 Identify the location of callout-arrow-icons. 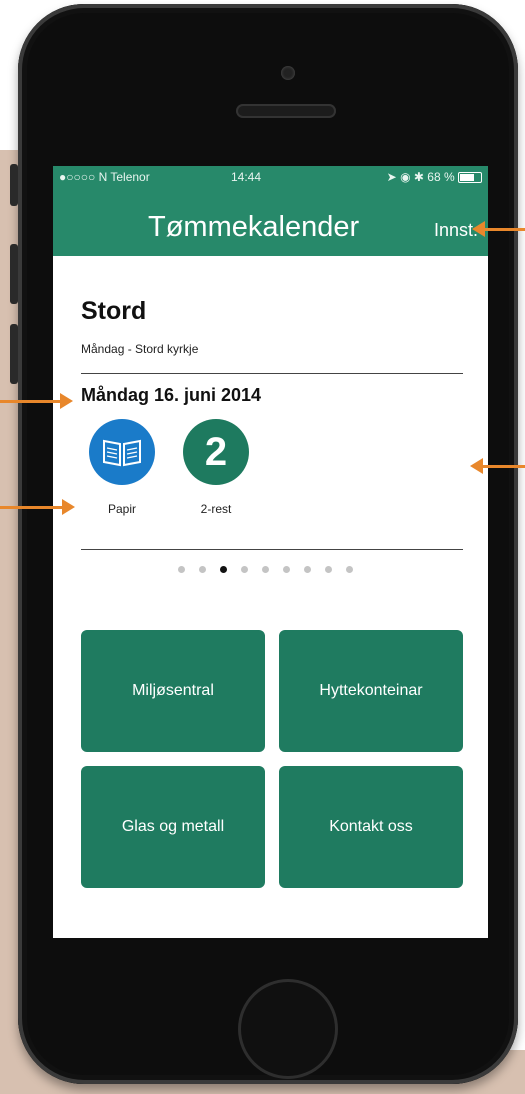
(503, 466).